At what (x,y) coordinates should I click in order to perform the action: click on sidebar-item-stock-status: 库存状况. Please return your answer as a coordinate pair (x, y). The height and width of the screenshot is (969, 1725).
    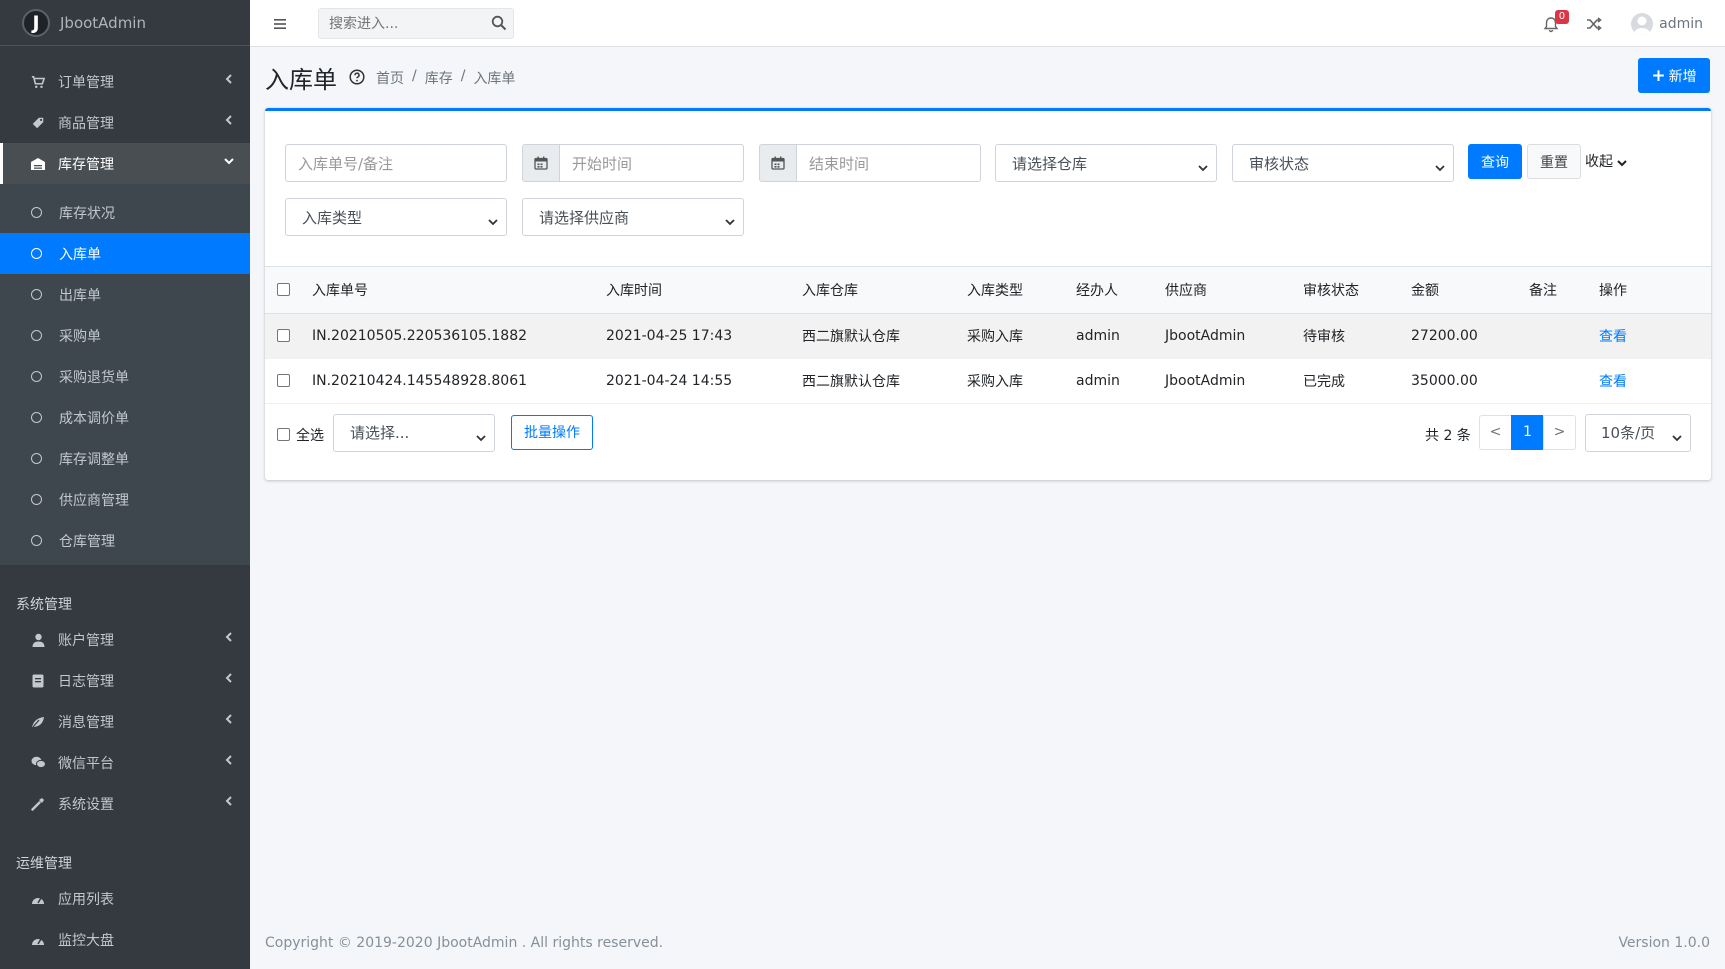
    Looking at the image, I should click on (125, 212).